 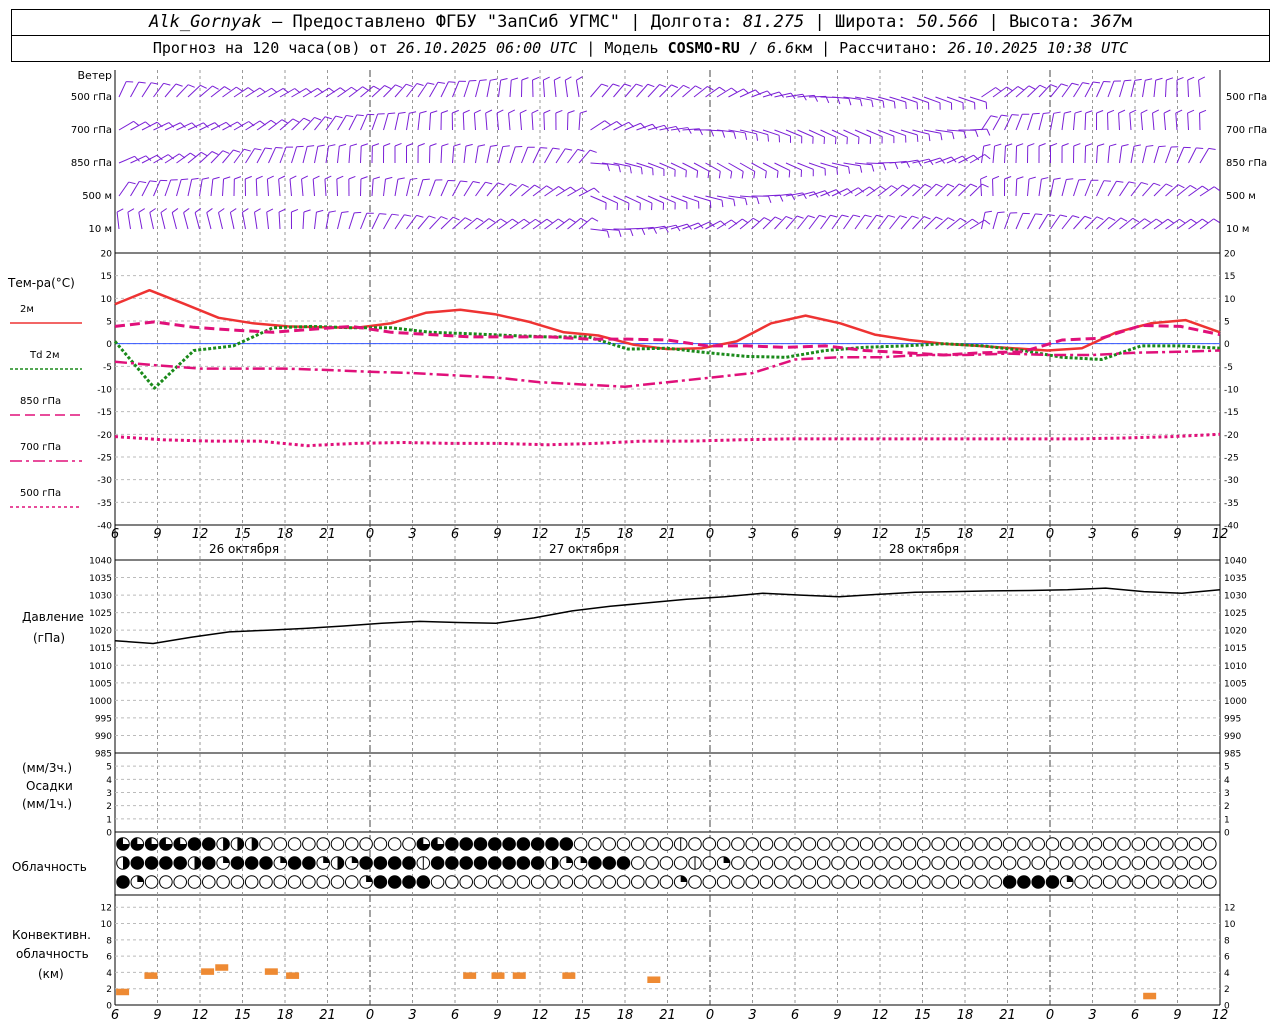 I want to click on pressure-tick-label: 1035, so click(x=100, y=579).